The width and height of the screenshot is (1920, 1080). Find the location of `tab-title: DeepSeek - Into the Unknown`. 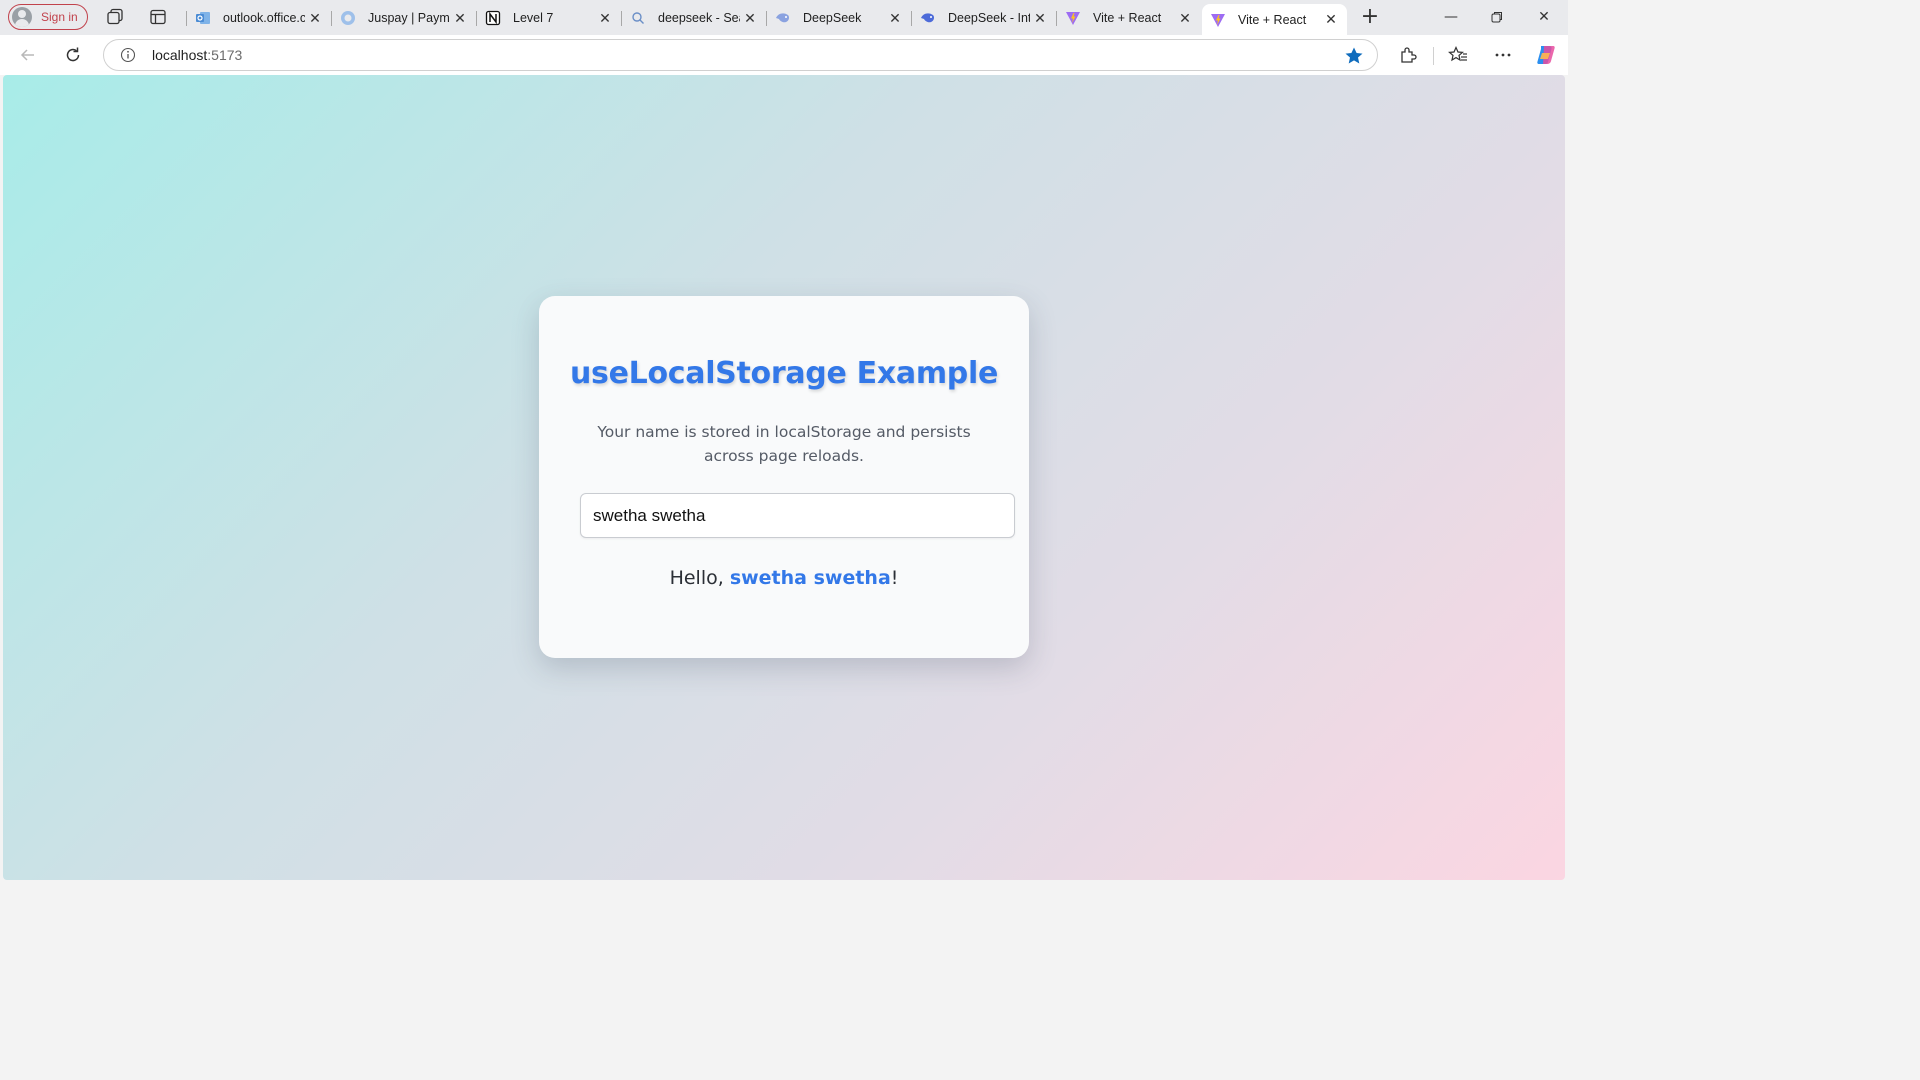

tab-title: DeepSeek - Into the Unknown is located at coordinates (989, 18).